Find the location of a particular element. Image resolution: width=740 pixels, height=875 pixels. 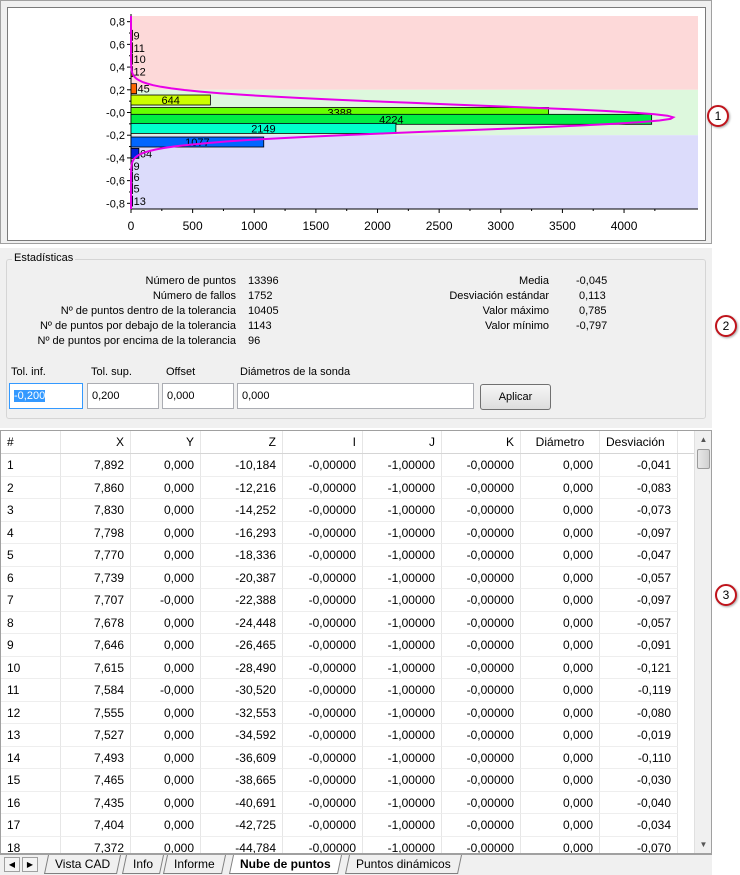

row-number: 10 is located at coordinates (31, 667).